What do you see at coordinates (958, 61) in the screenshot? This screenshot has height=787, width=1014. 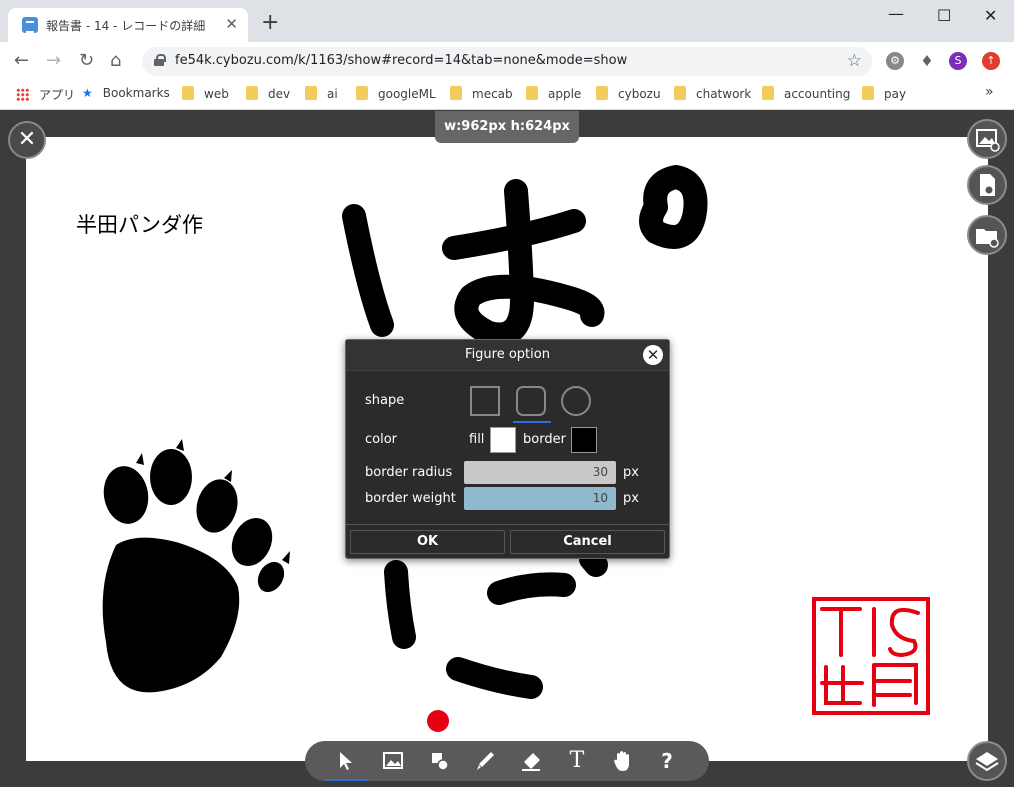 I see `profile-avatar: S` at bounding box center [958, 61].